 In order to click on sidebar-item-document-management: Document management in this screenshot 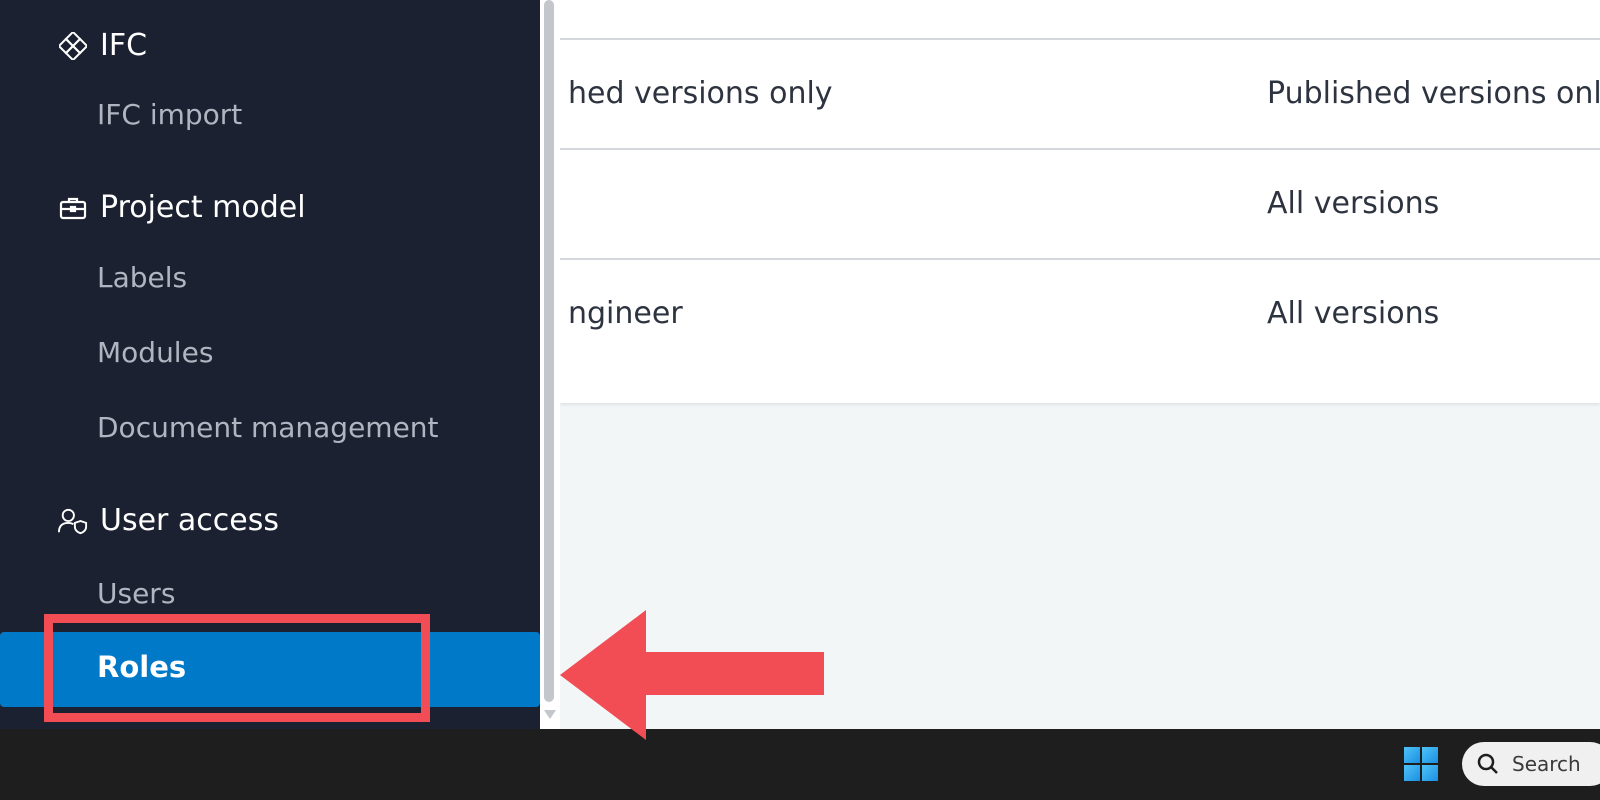, I will do `click(268, 427)`.